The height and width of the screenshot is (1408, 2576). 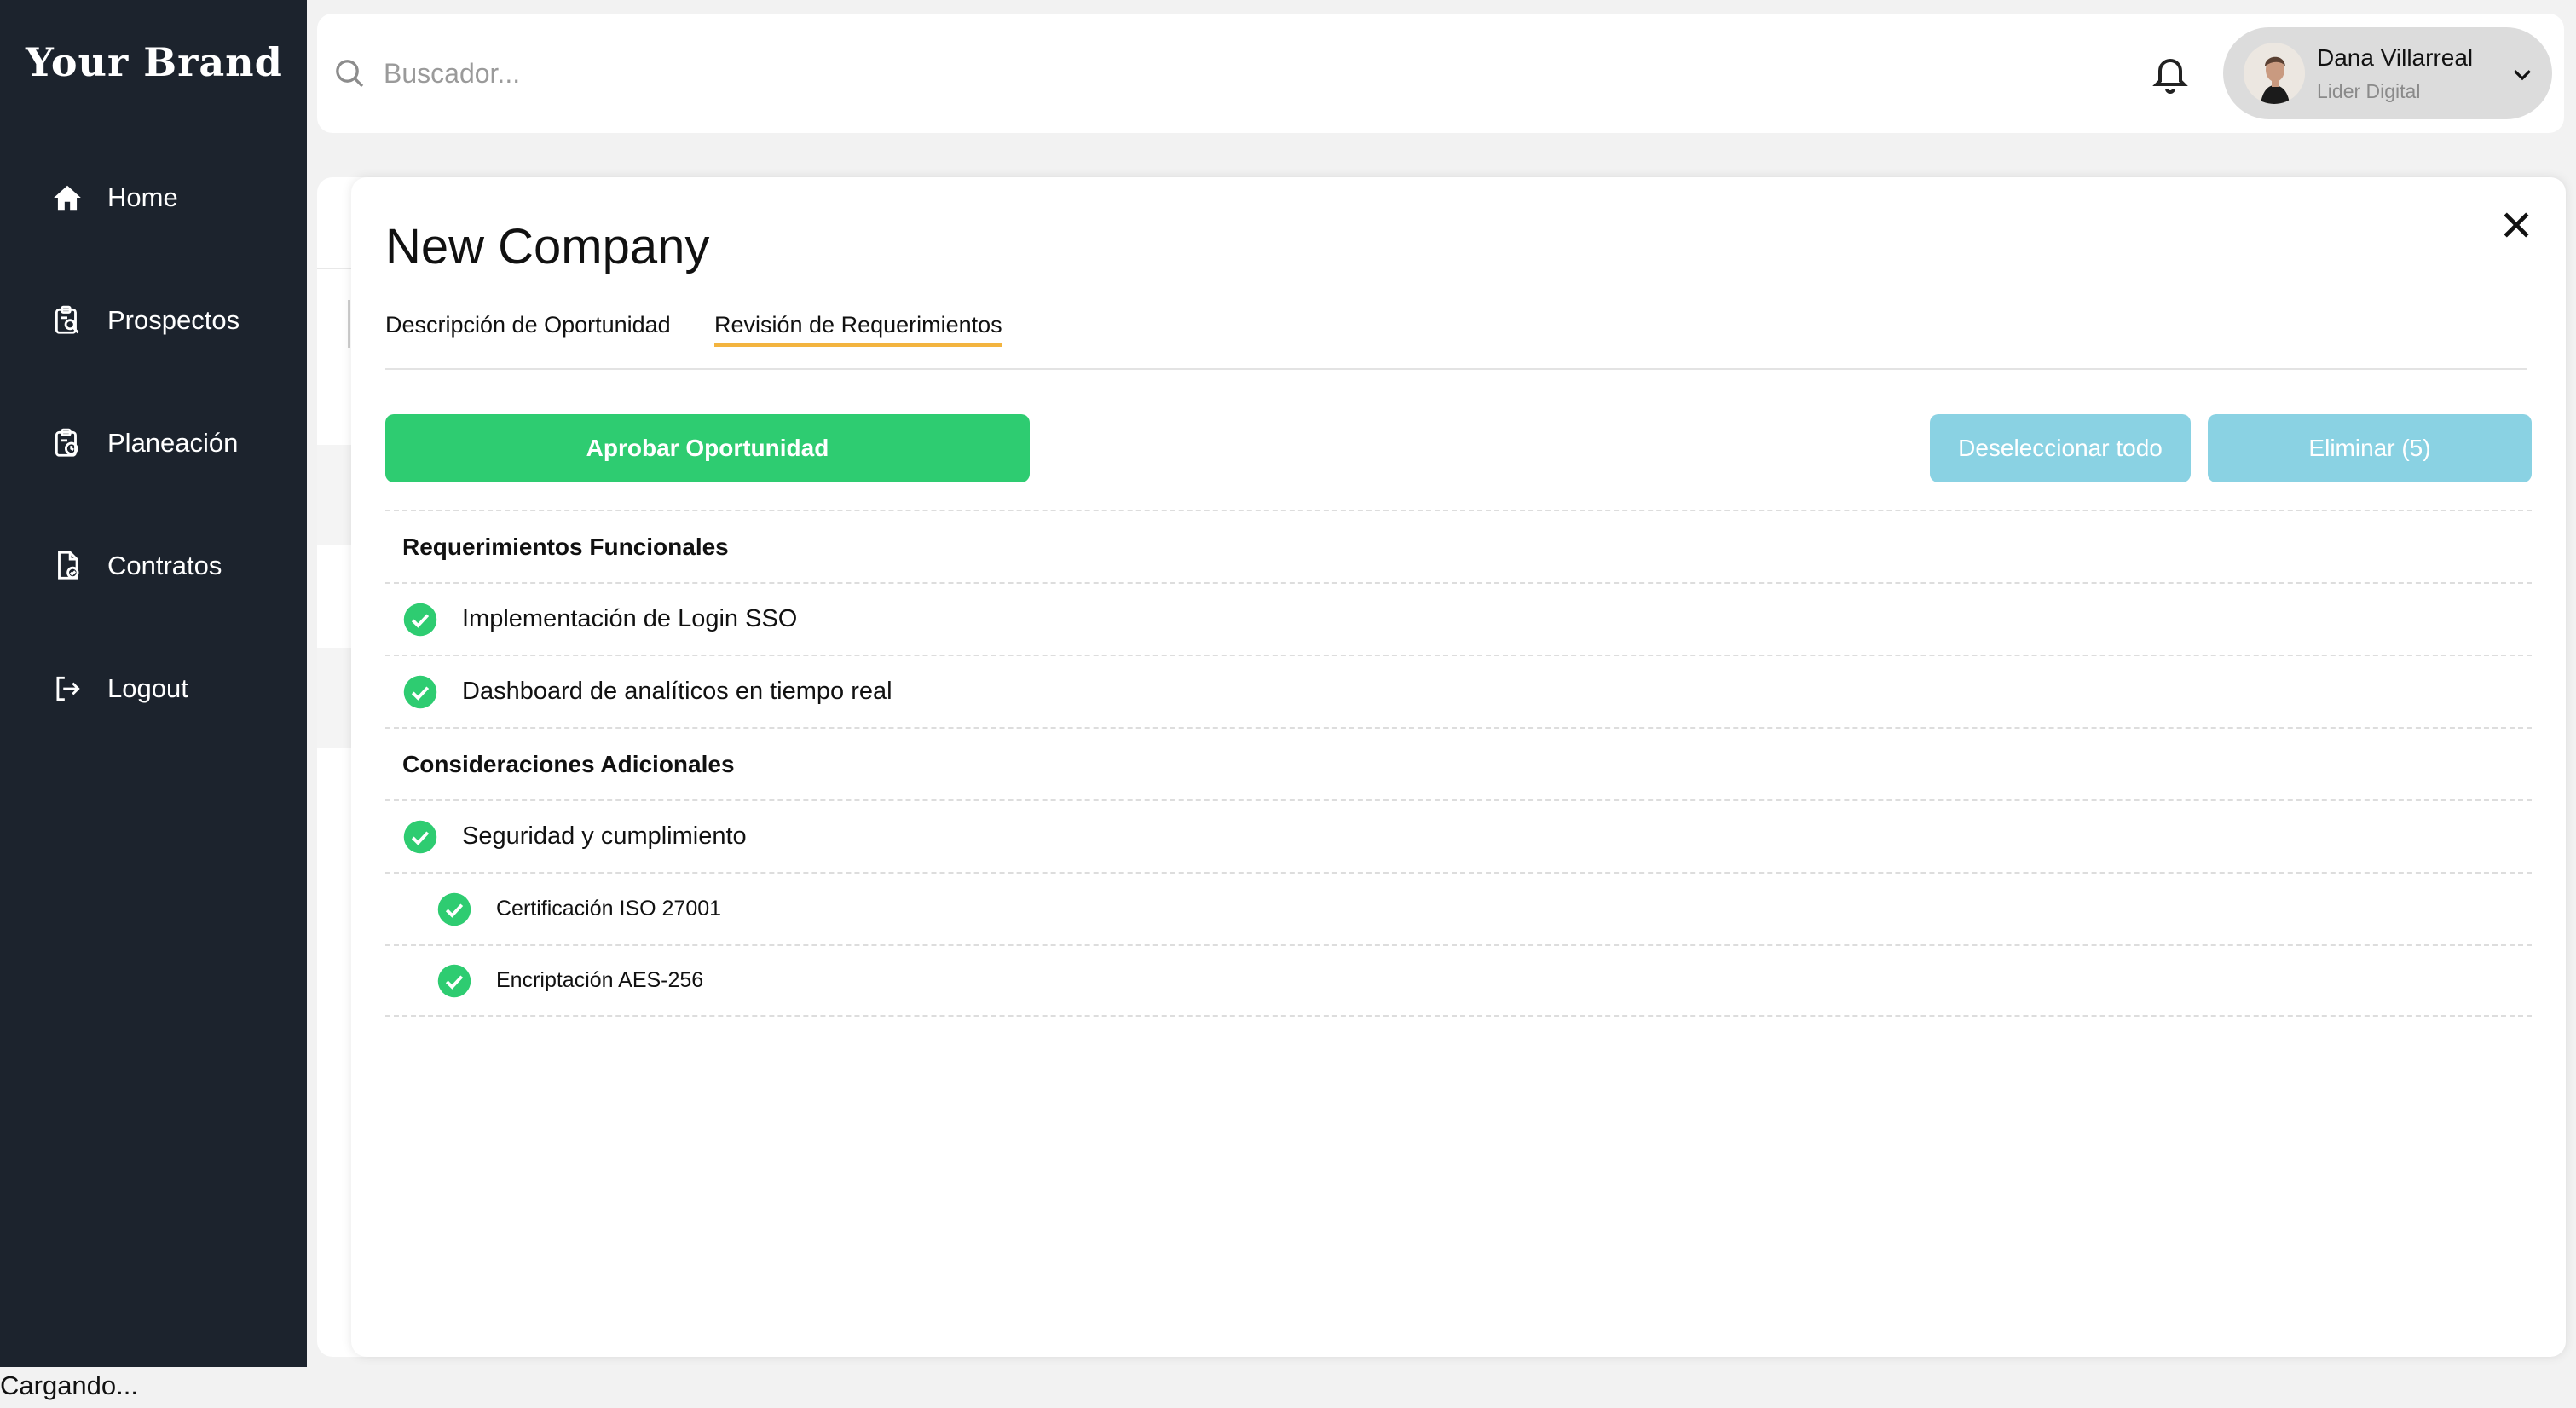 What do you see at coordinates (677, 691) in the screenshot?
I see `requirement-label: Dashboard de analíticos en tiempo real` at bounding box center [677, 691].